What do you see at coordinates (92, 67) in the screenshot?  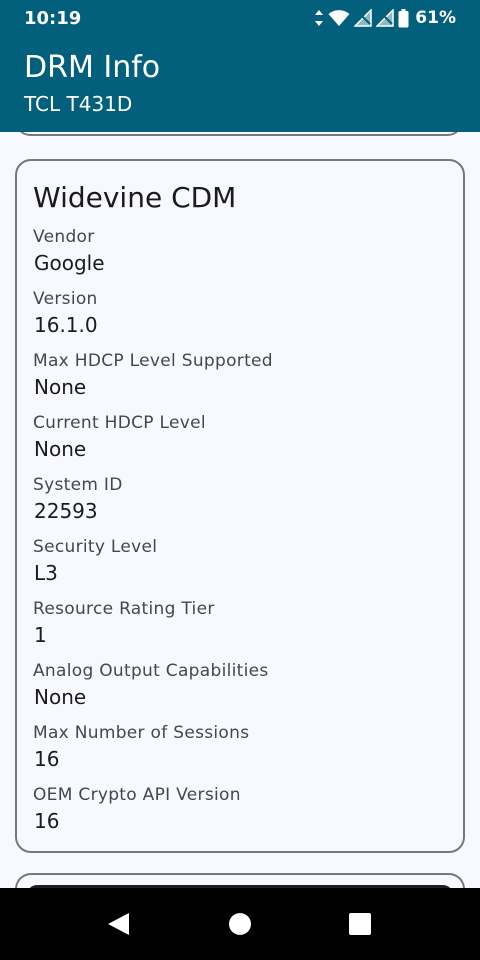 I see `app-title: DRM Info` at bounding box center [92, 67].